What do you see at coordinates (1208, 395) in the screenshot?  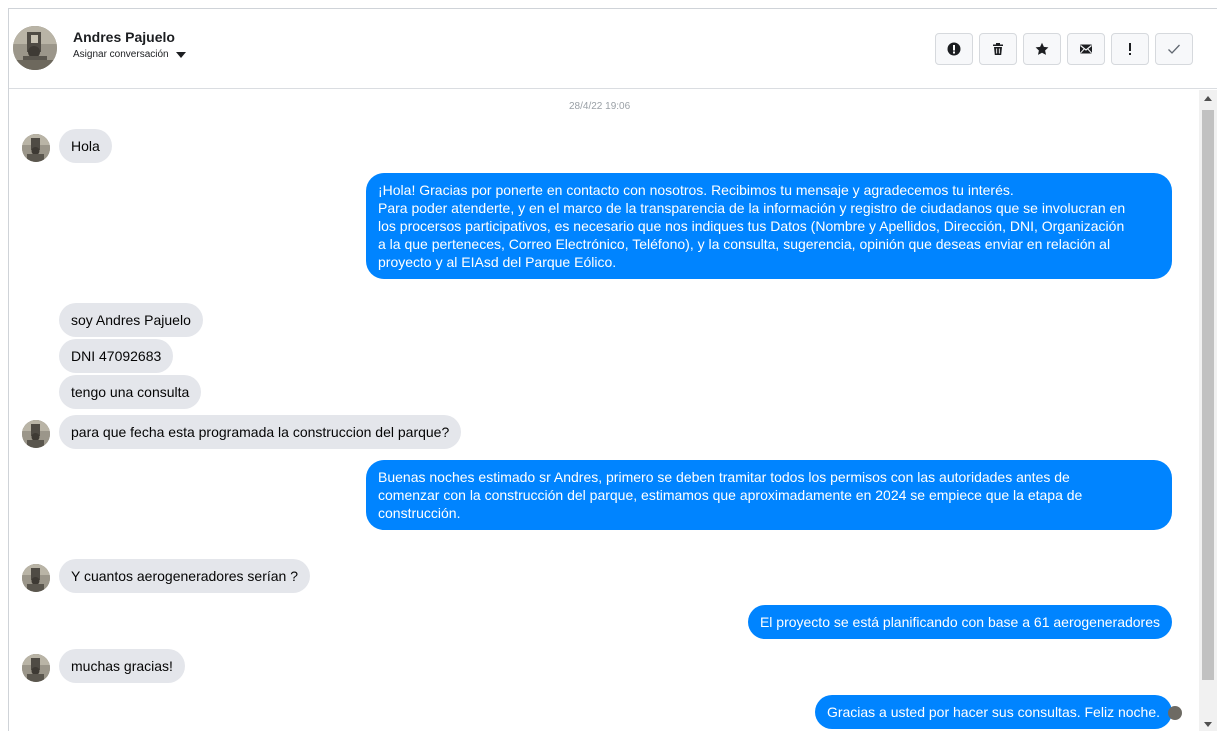 I see `scrollbar-thumb` at bounding box center [1208, 395].